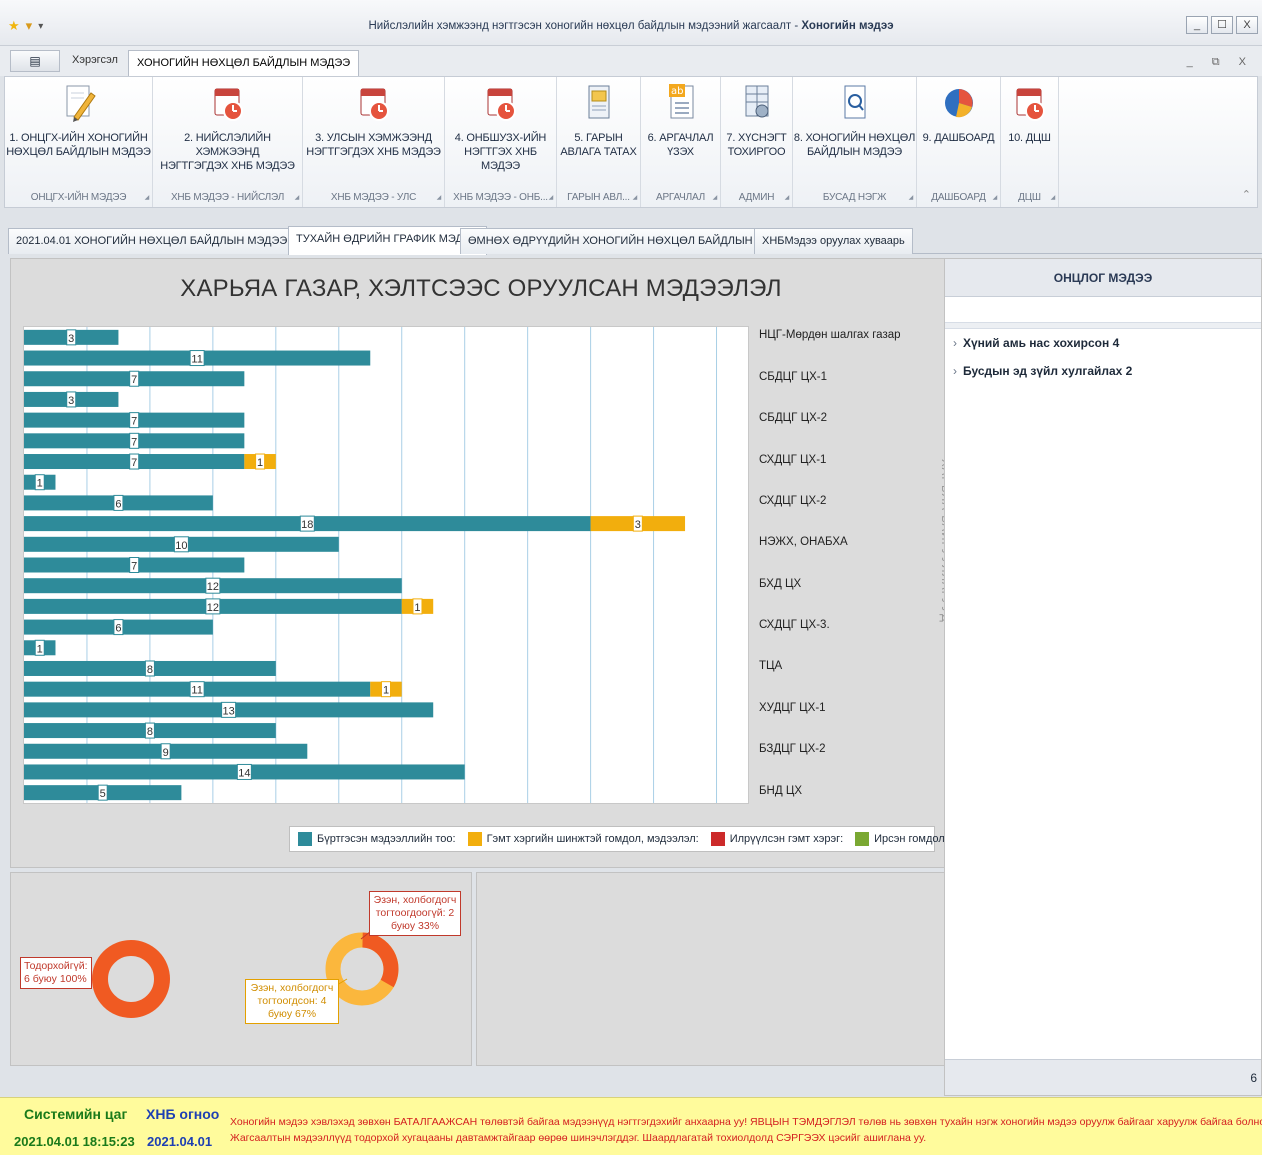 Image resolution: width=1262 pixels, height=1155 pixels. I want to click on highlight-item: › Хүний амь нас хохирсон 4, so click(1103, 343).